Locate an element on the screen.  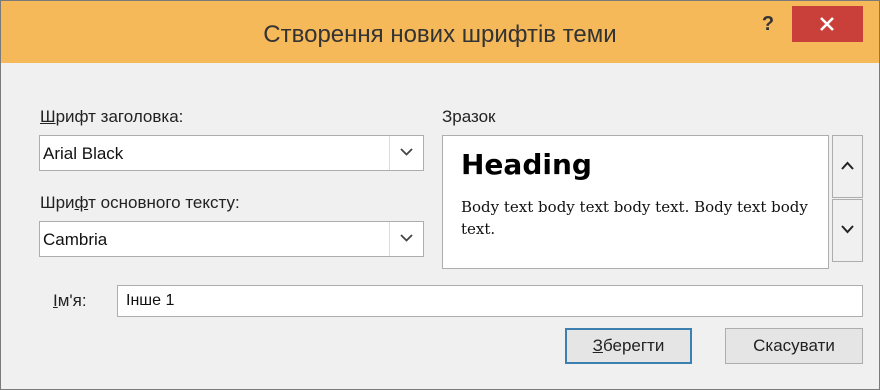
save-button: Зберегти is located at coordinates (628, 346).